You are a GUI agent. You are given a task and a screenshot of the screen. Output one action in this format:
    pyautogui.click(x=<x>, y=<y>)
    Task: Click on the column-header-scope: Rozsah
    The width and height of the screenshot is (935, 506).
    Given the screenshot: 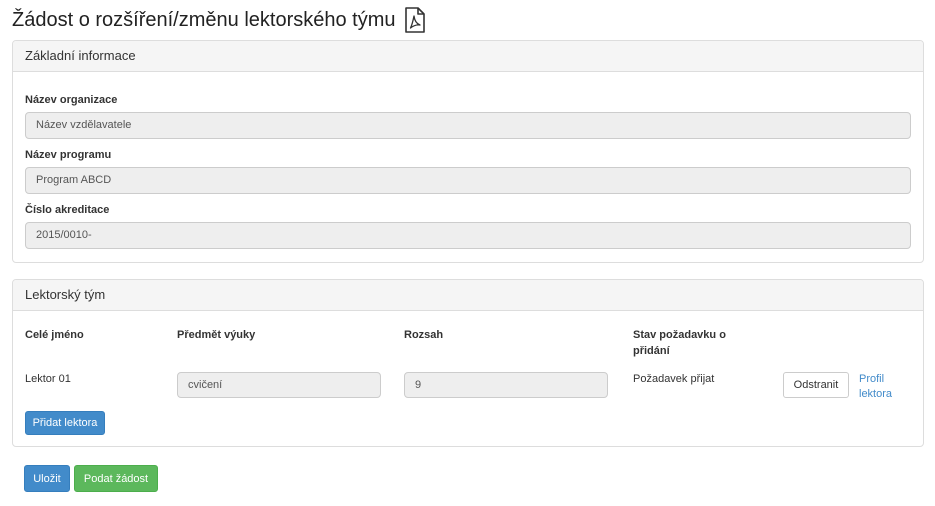 What is the action you would take?
    pyautogui.click(x=424, y=335)
    